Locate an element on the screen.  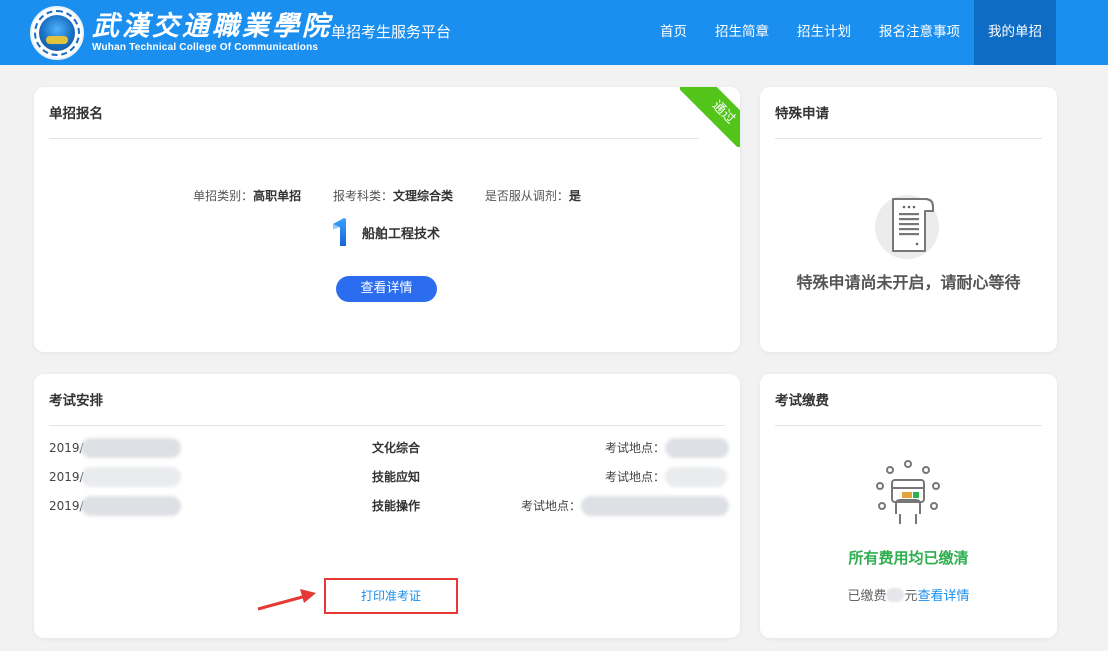
fee-paid-line: 已缴费 元查看详情 is located at coordinates (908, 594).